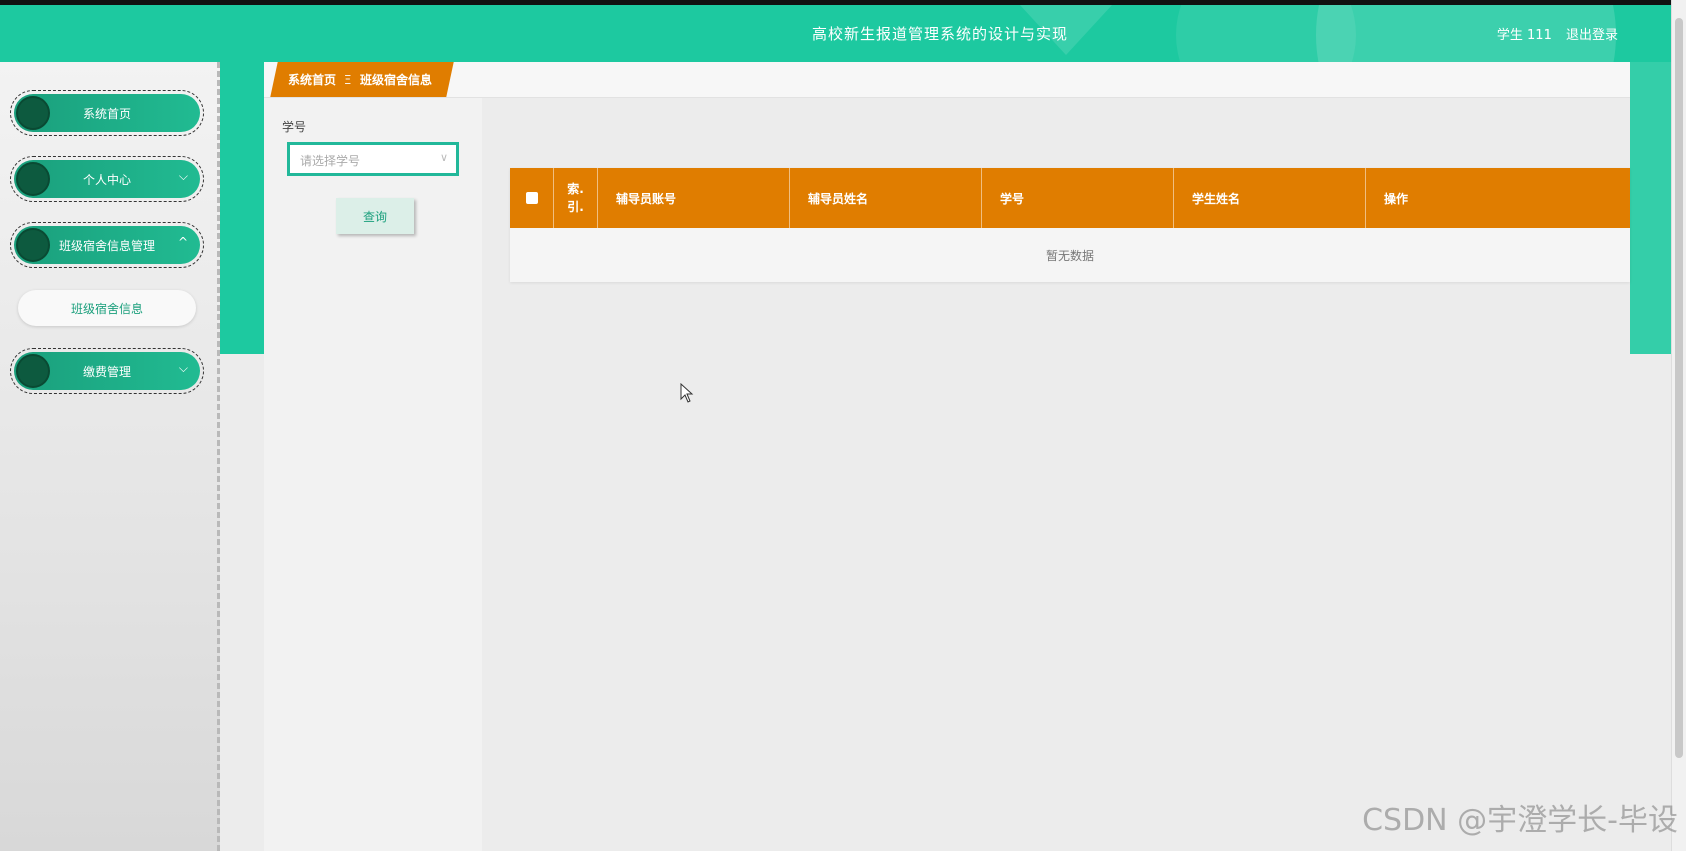 Image resolution: width=1686 pixels, height=851 pixels. What do you see at coordinates (107, 308) in the screenshot?
I see `sidebar-subitem-dorm-info: 班级宿舍信息` at bounding box center [107, 308].